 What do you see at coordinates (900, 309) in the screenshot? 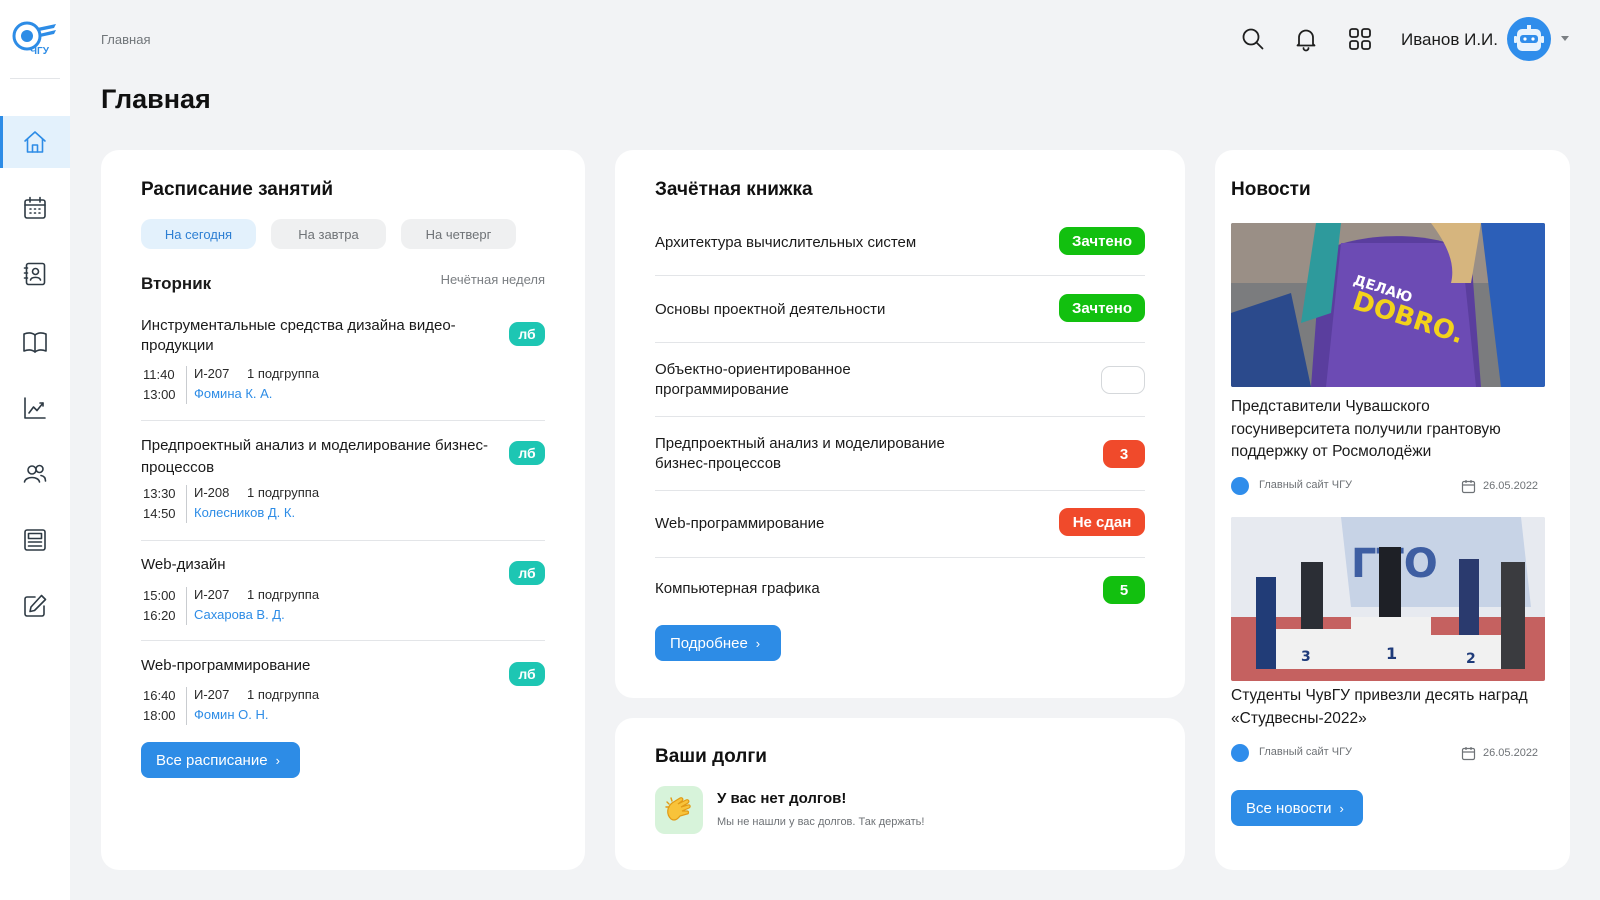
I see `grade-row: Основы проектной деятельности Зачтено` at bounding box center [900, 309].